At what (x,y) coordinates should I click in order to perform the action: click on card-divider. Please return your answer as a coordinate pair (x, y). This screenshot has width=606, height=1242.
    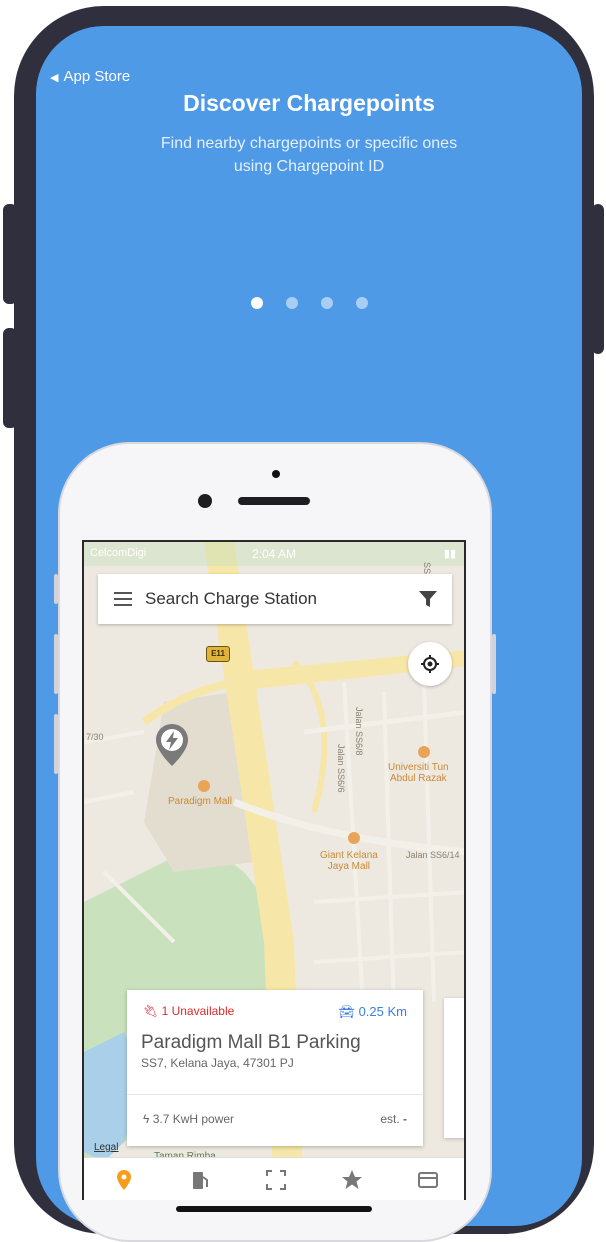
    Looking at the image, I should click on (275, 1094).